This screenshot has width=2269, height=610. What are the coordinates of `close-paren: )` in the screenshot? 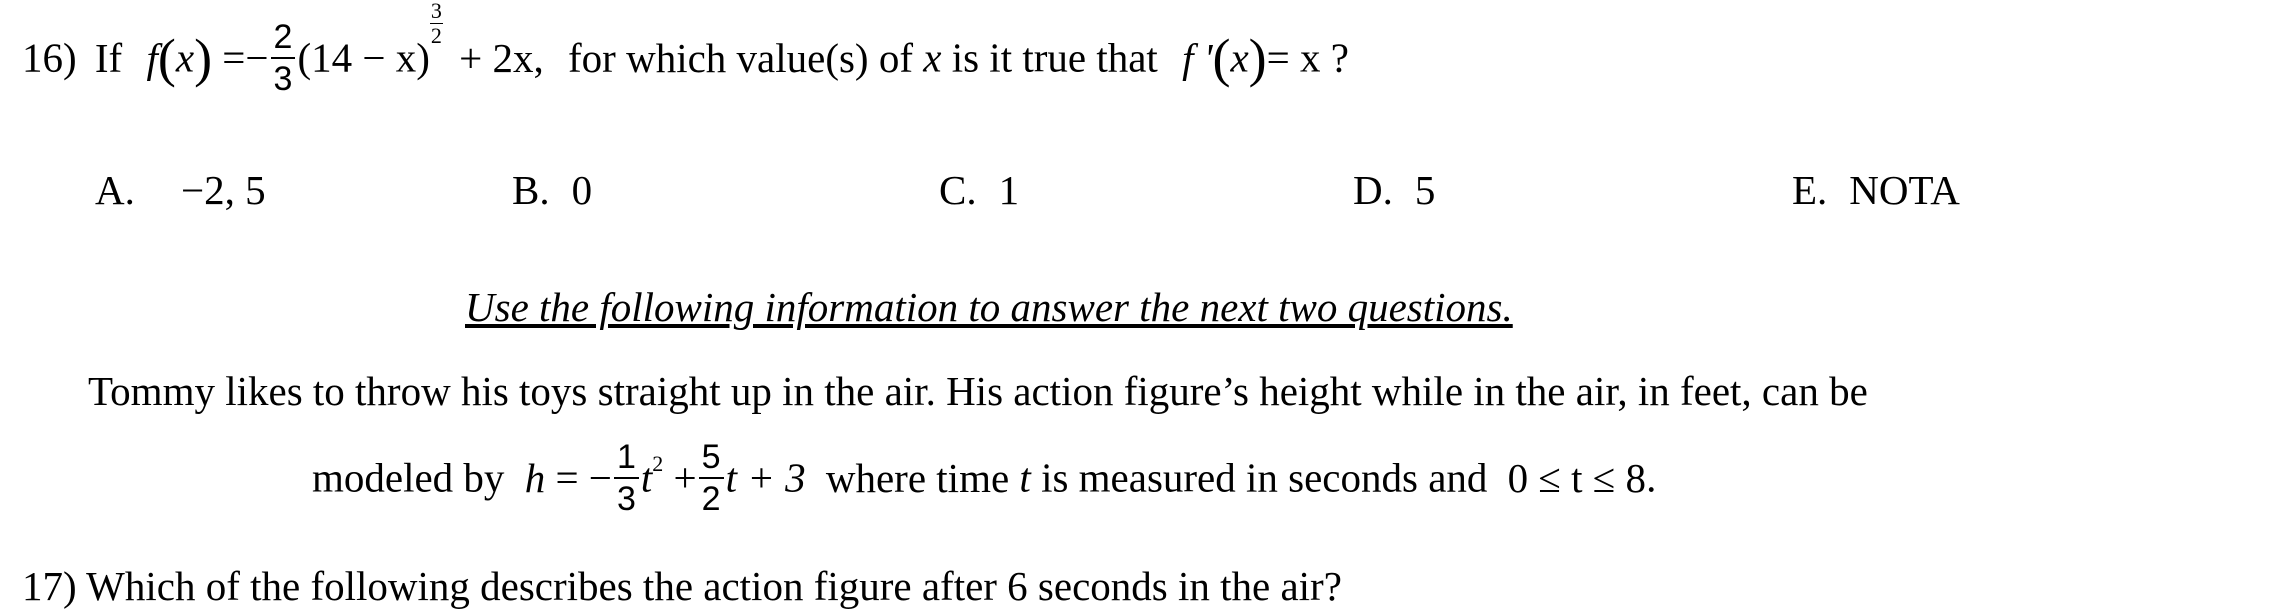 It's located at (203, 58).